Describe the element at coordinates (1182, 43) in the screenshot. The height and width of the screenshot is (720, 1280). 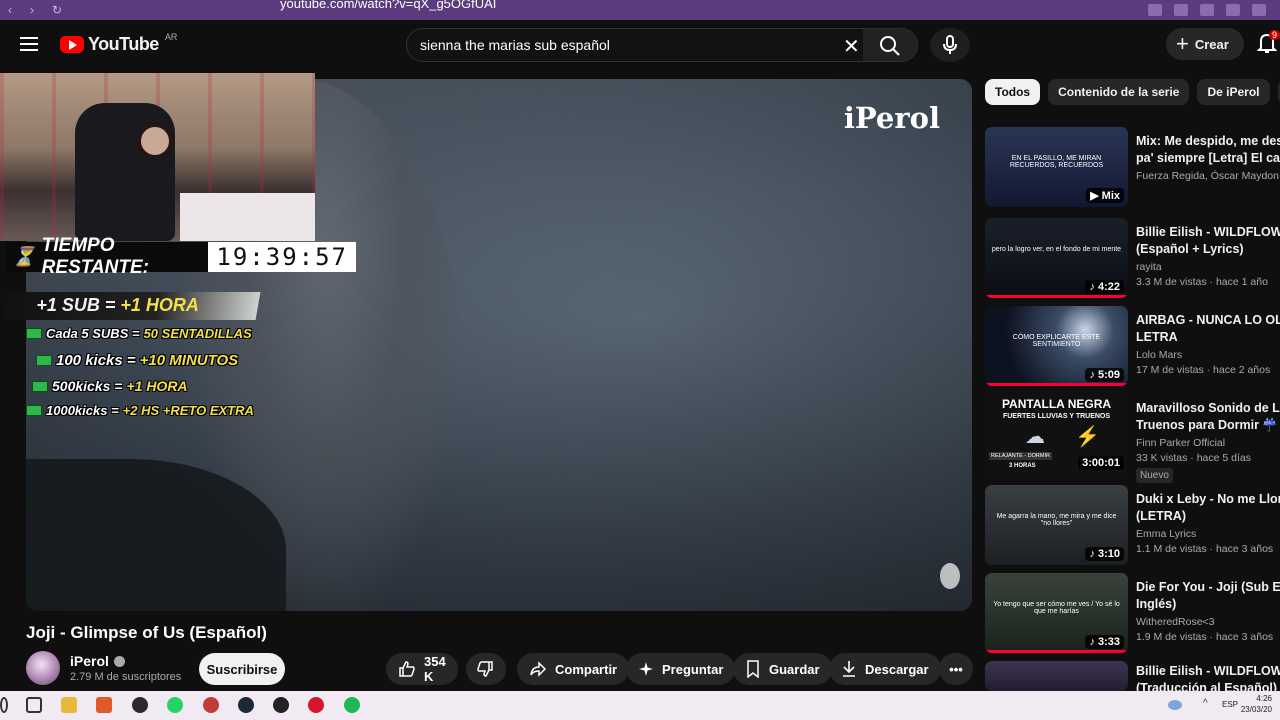
I see `plus-icon: +` at that location.